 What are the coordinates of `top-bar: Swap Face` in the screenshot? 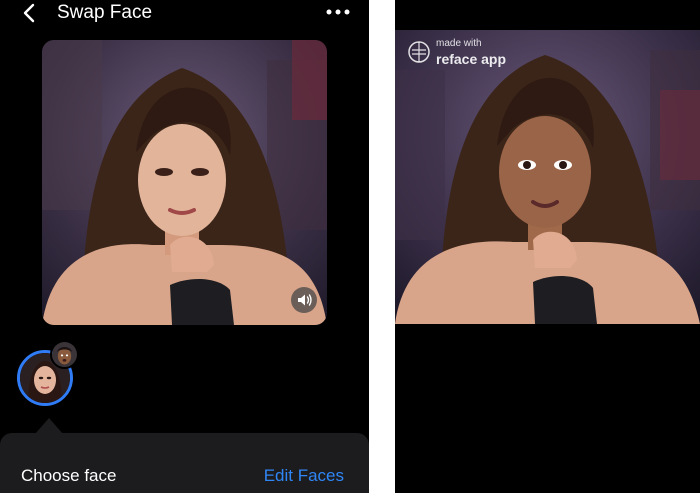 It's located at (184, 15).